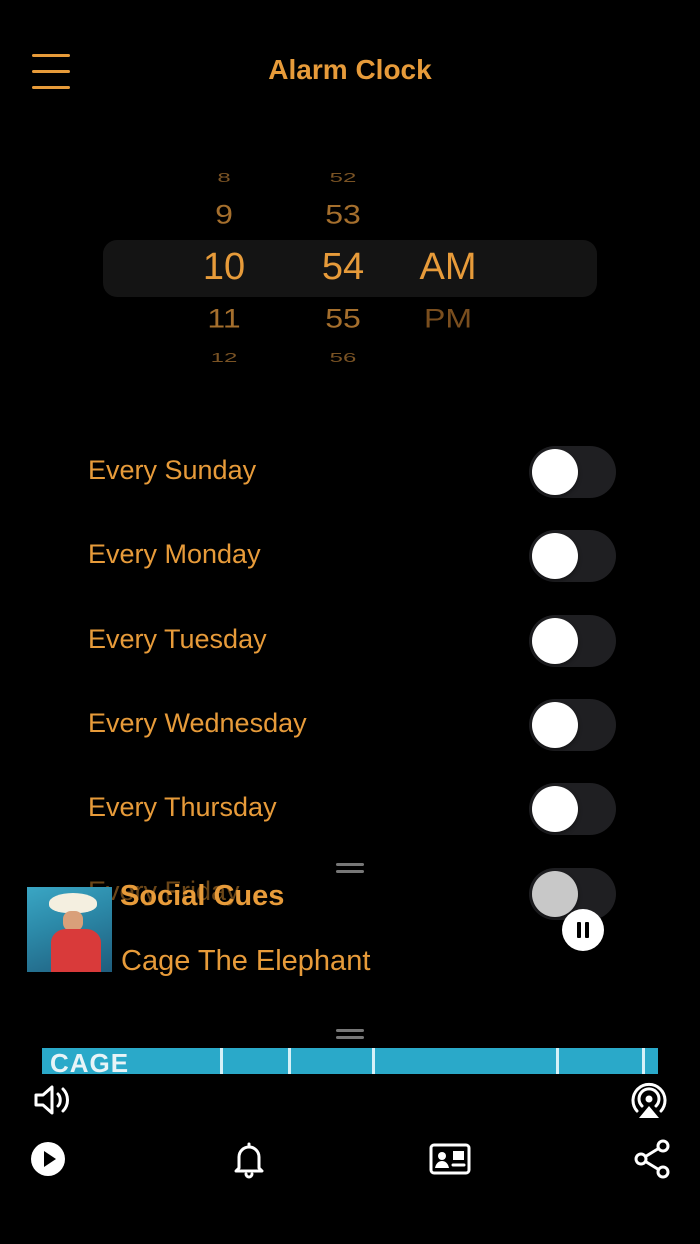 The width and height of the screenshot is (700, 1244). I want to click on hour-option: 12, so click(224, 358).